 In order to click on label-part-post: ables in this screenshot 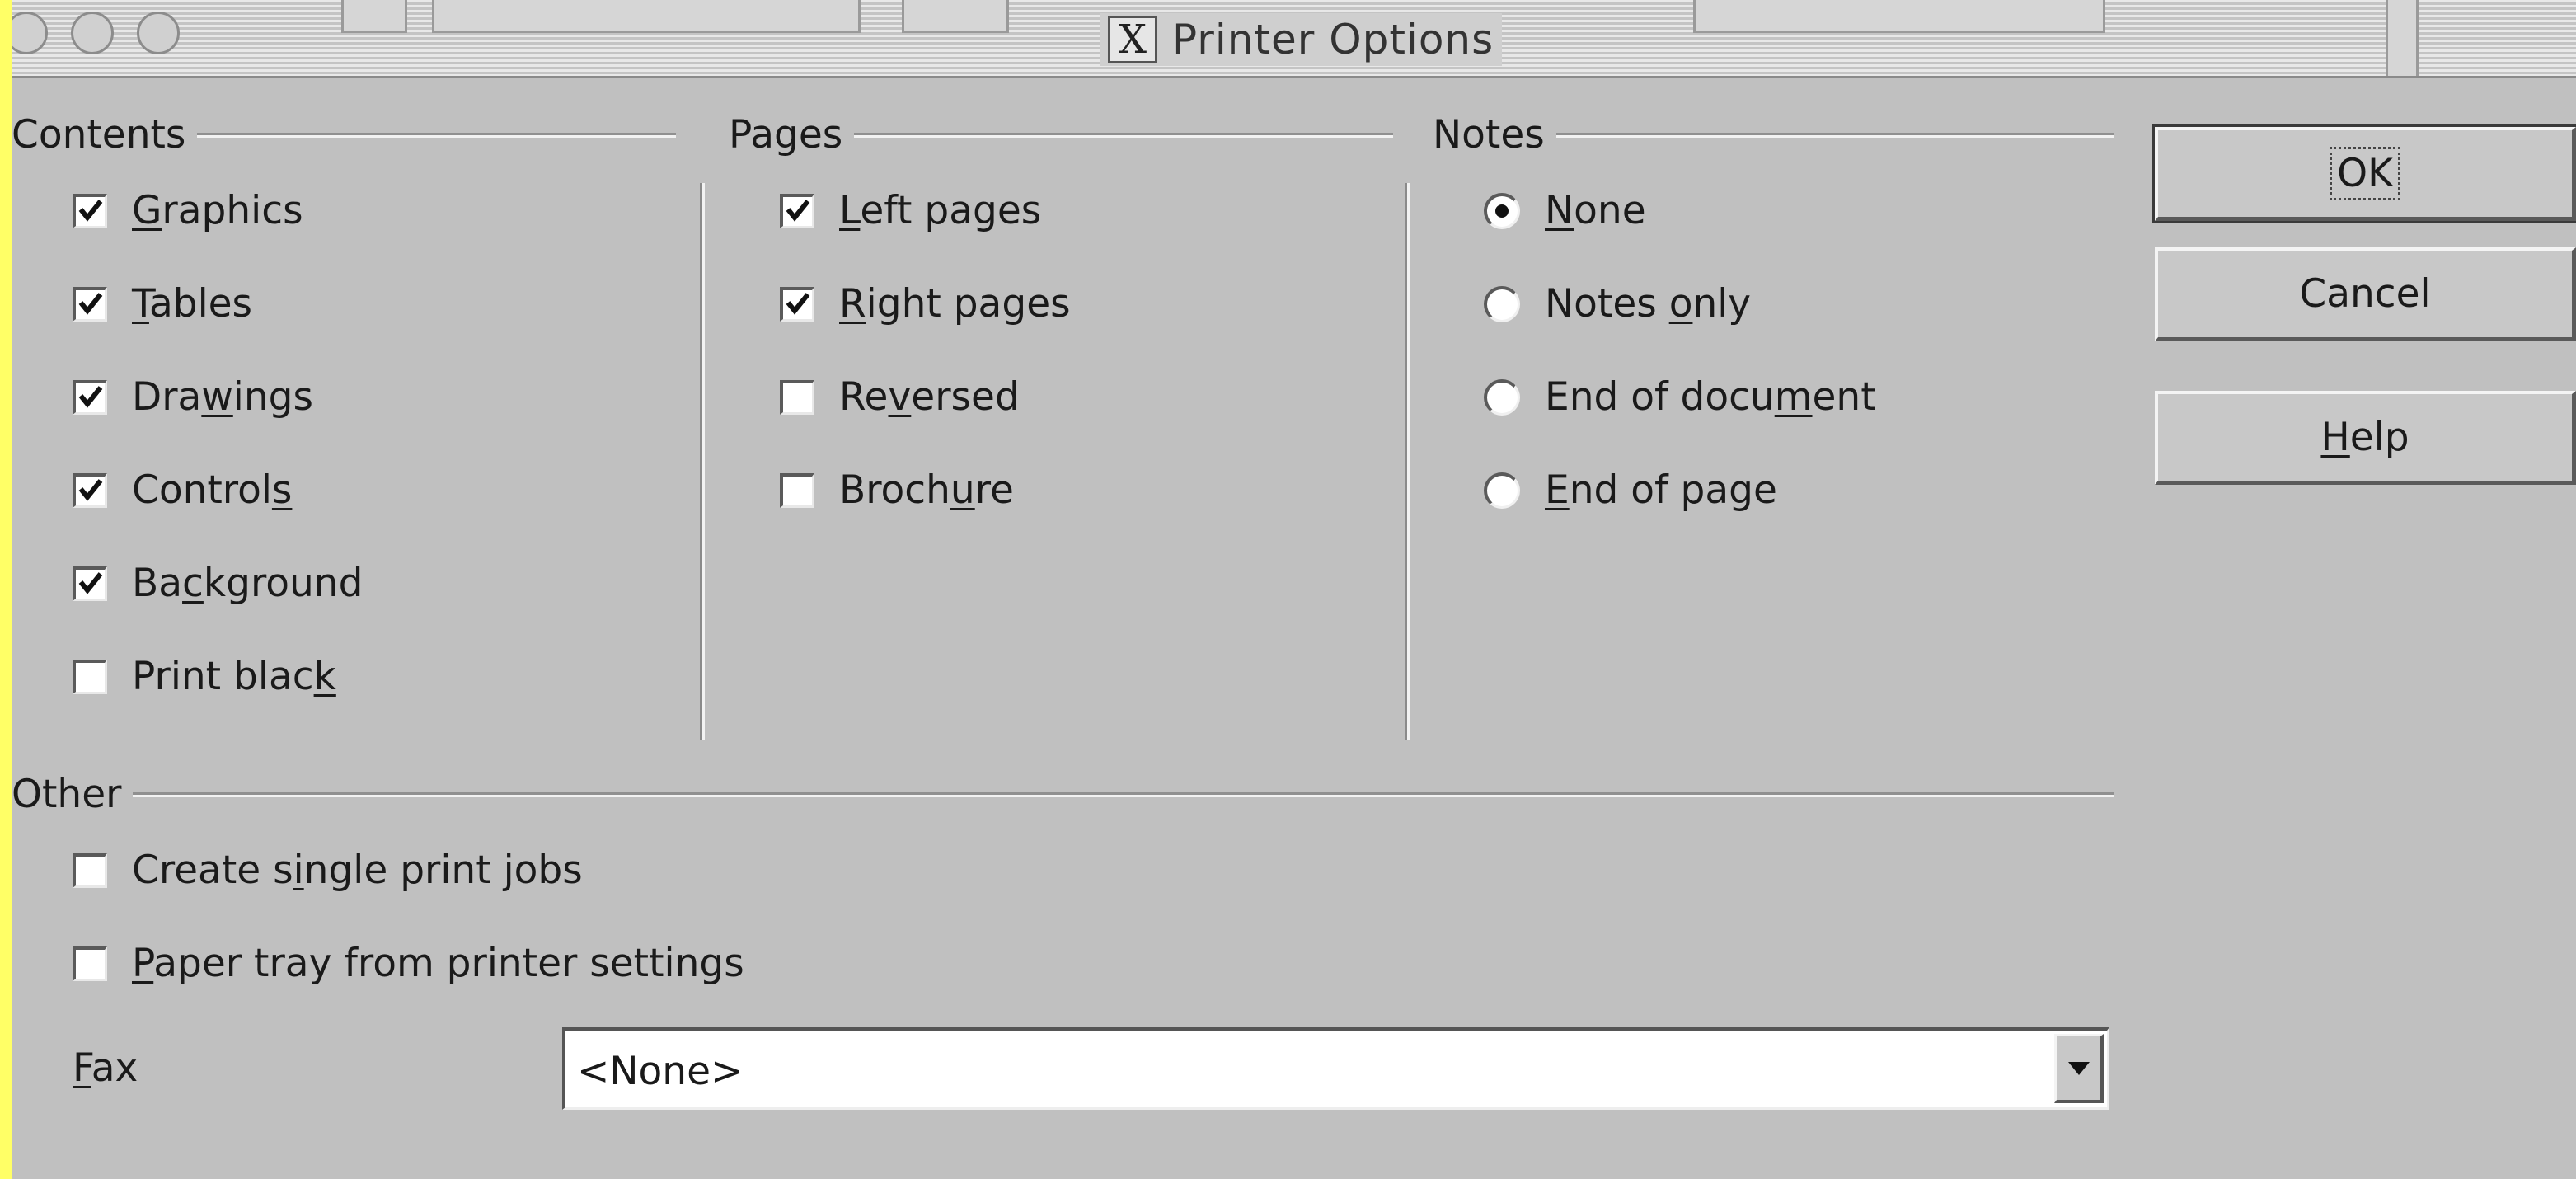, I will do `click(201, 304)`.